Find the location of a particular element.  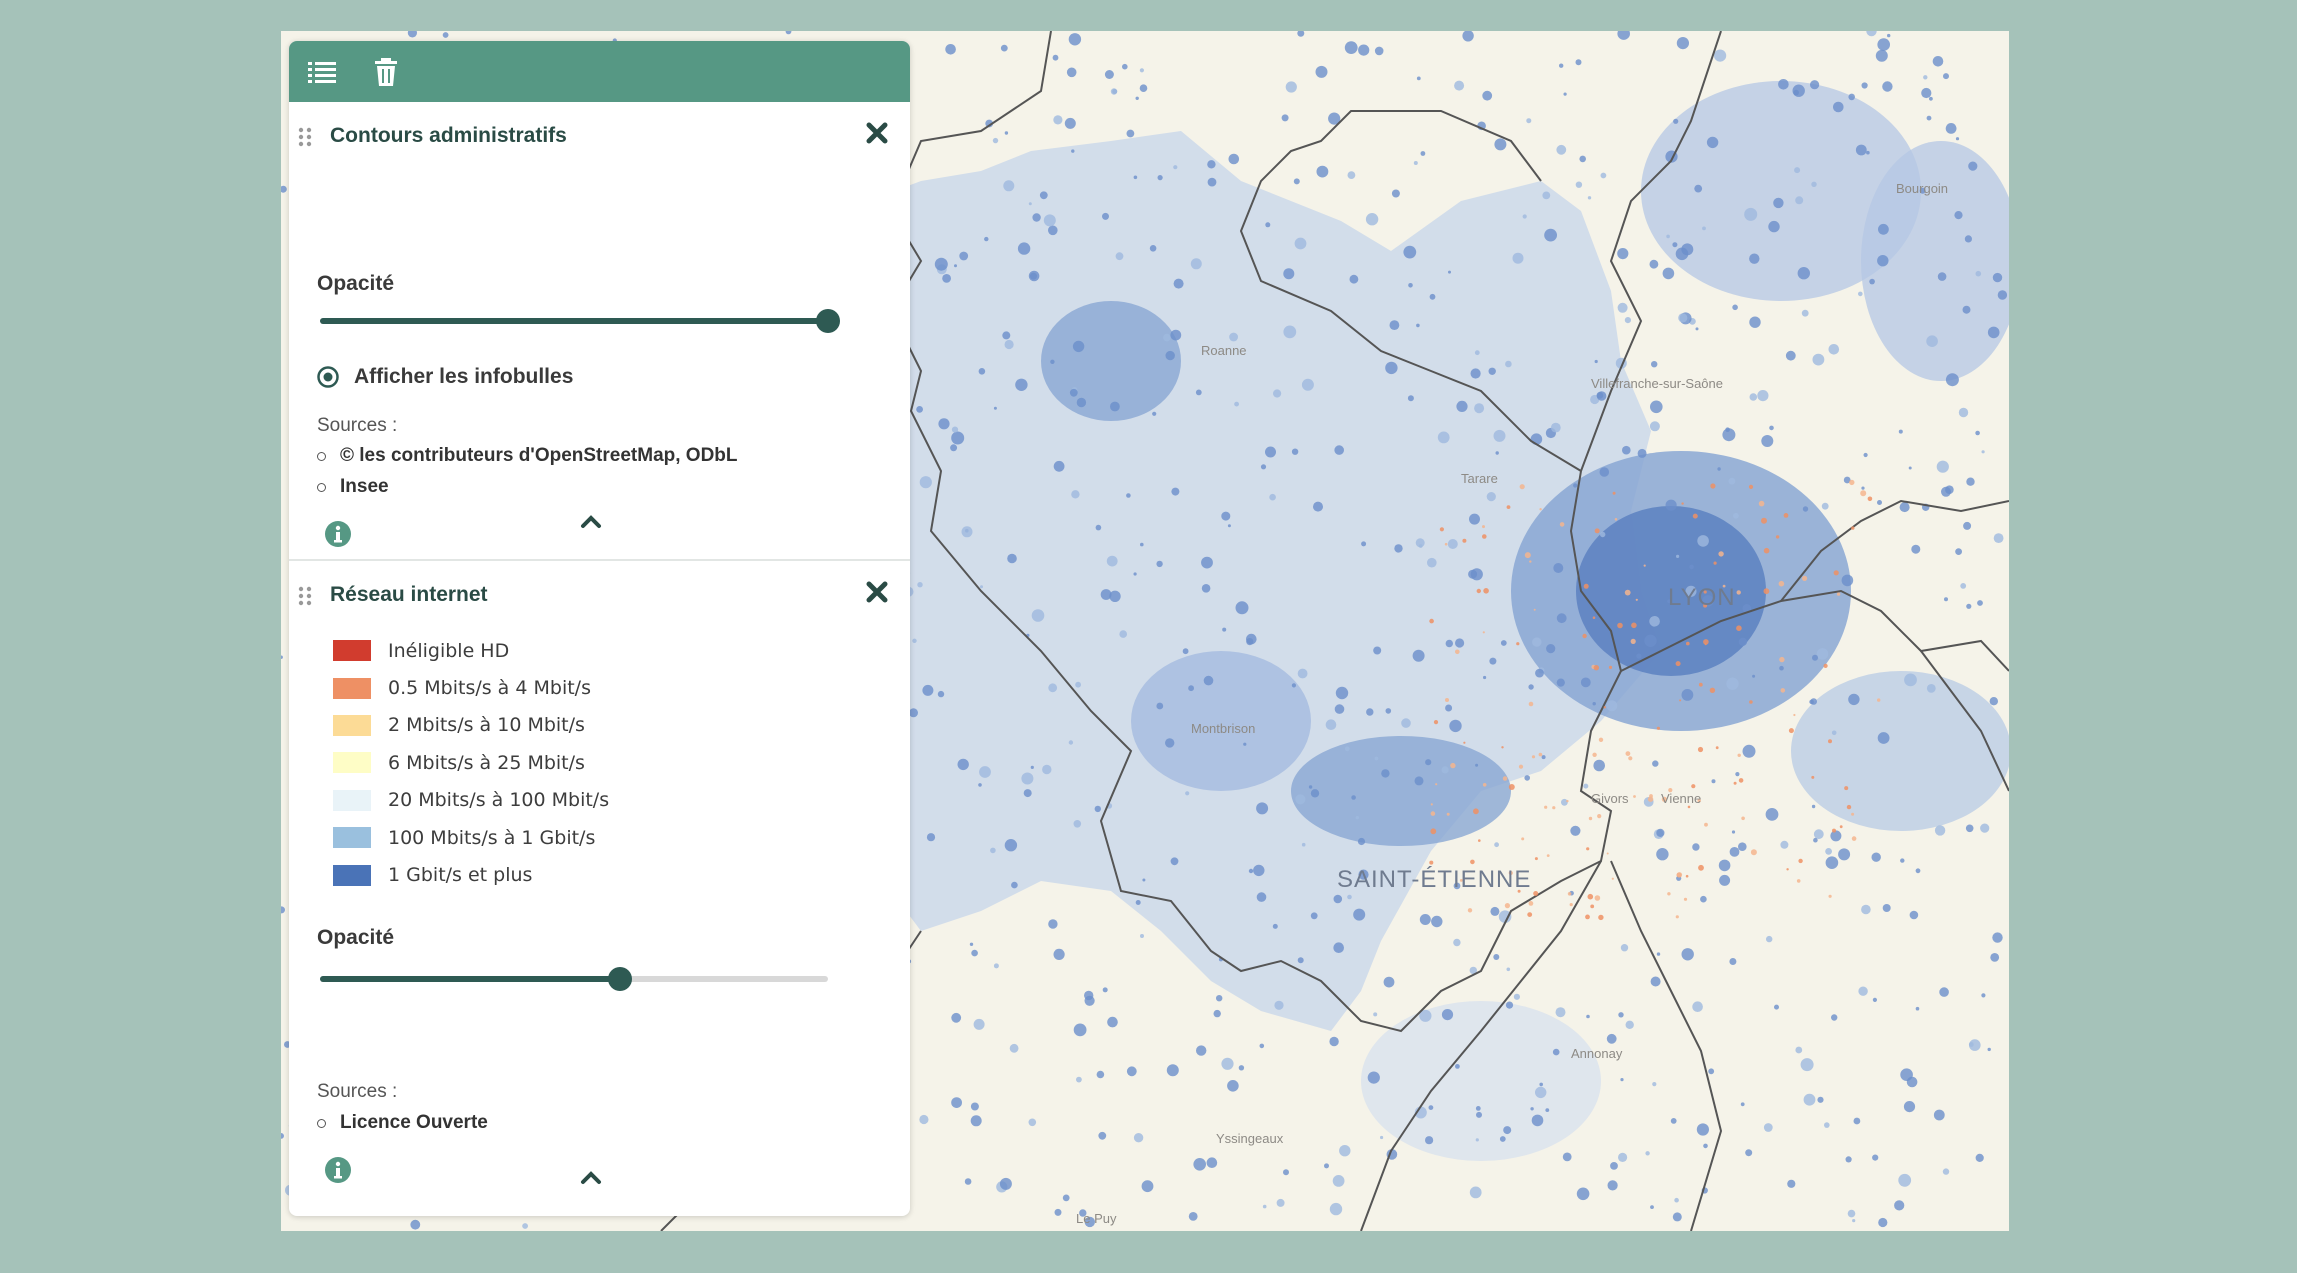

list-icon is located at coordinates (322, 72).